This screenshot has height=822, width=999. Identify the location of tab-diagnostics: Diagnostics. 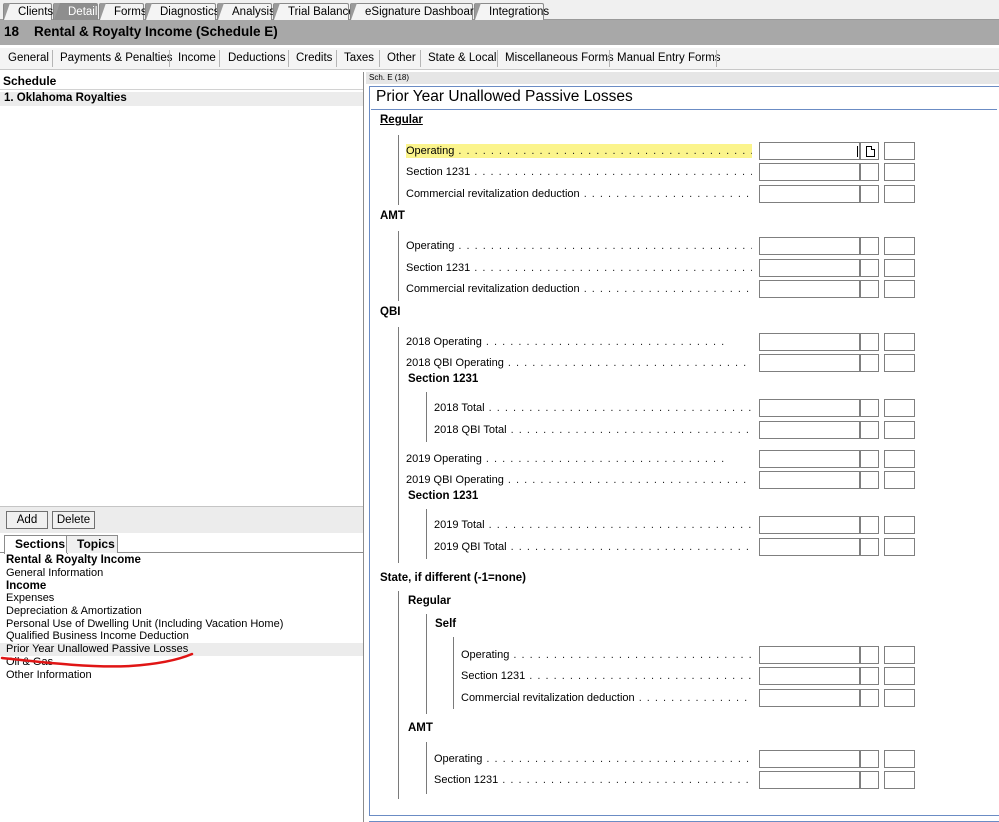
(182, 11).